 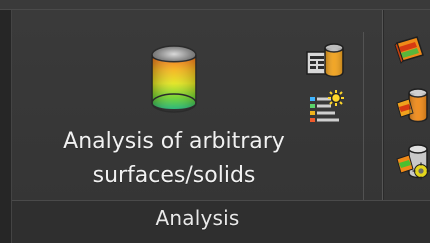 I want to click on cylinder-report-button, so click(x=326, y=61).